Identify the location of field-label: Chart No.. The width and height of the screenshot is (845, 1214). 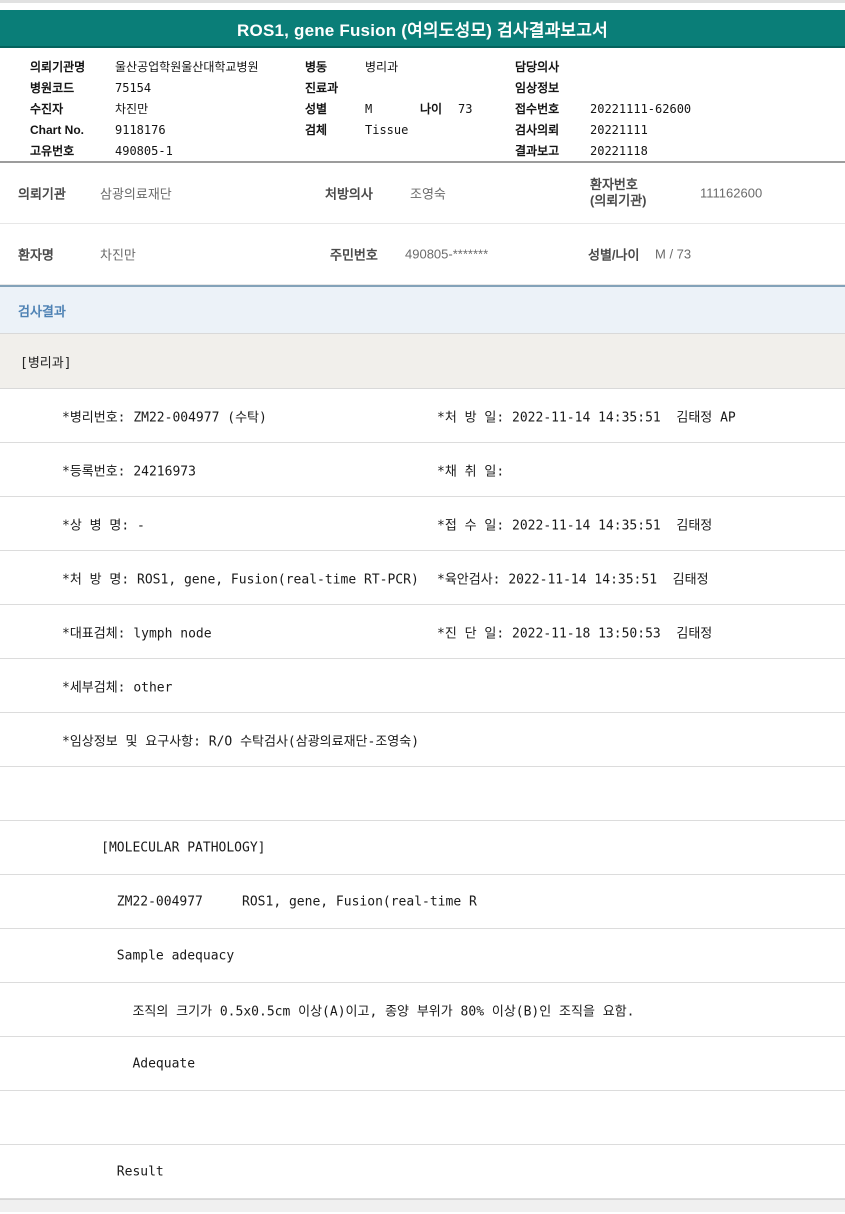
(57, 129).